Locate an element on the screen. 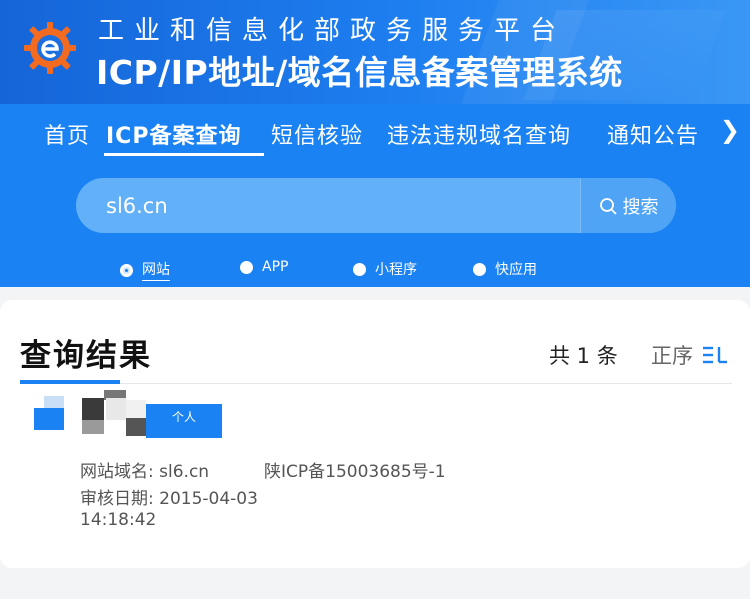  date-value: 2015-04-03 is located at coordinates (208, 499).